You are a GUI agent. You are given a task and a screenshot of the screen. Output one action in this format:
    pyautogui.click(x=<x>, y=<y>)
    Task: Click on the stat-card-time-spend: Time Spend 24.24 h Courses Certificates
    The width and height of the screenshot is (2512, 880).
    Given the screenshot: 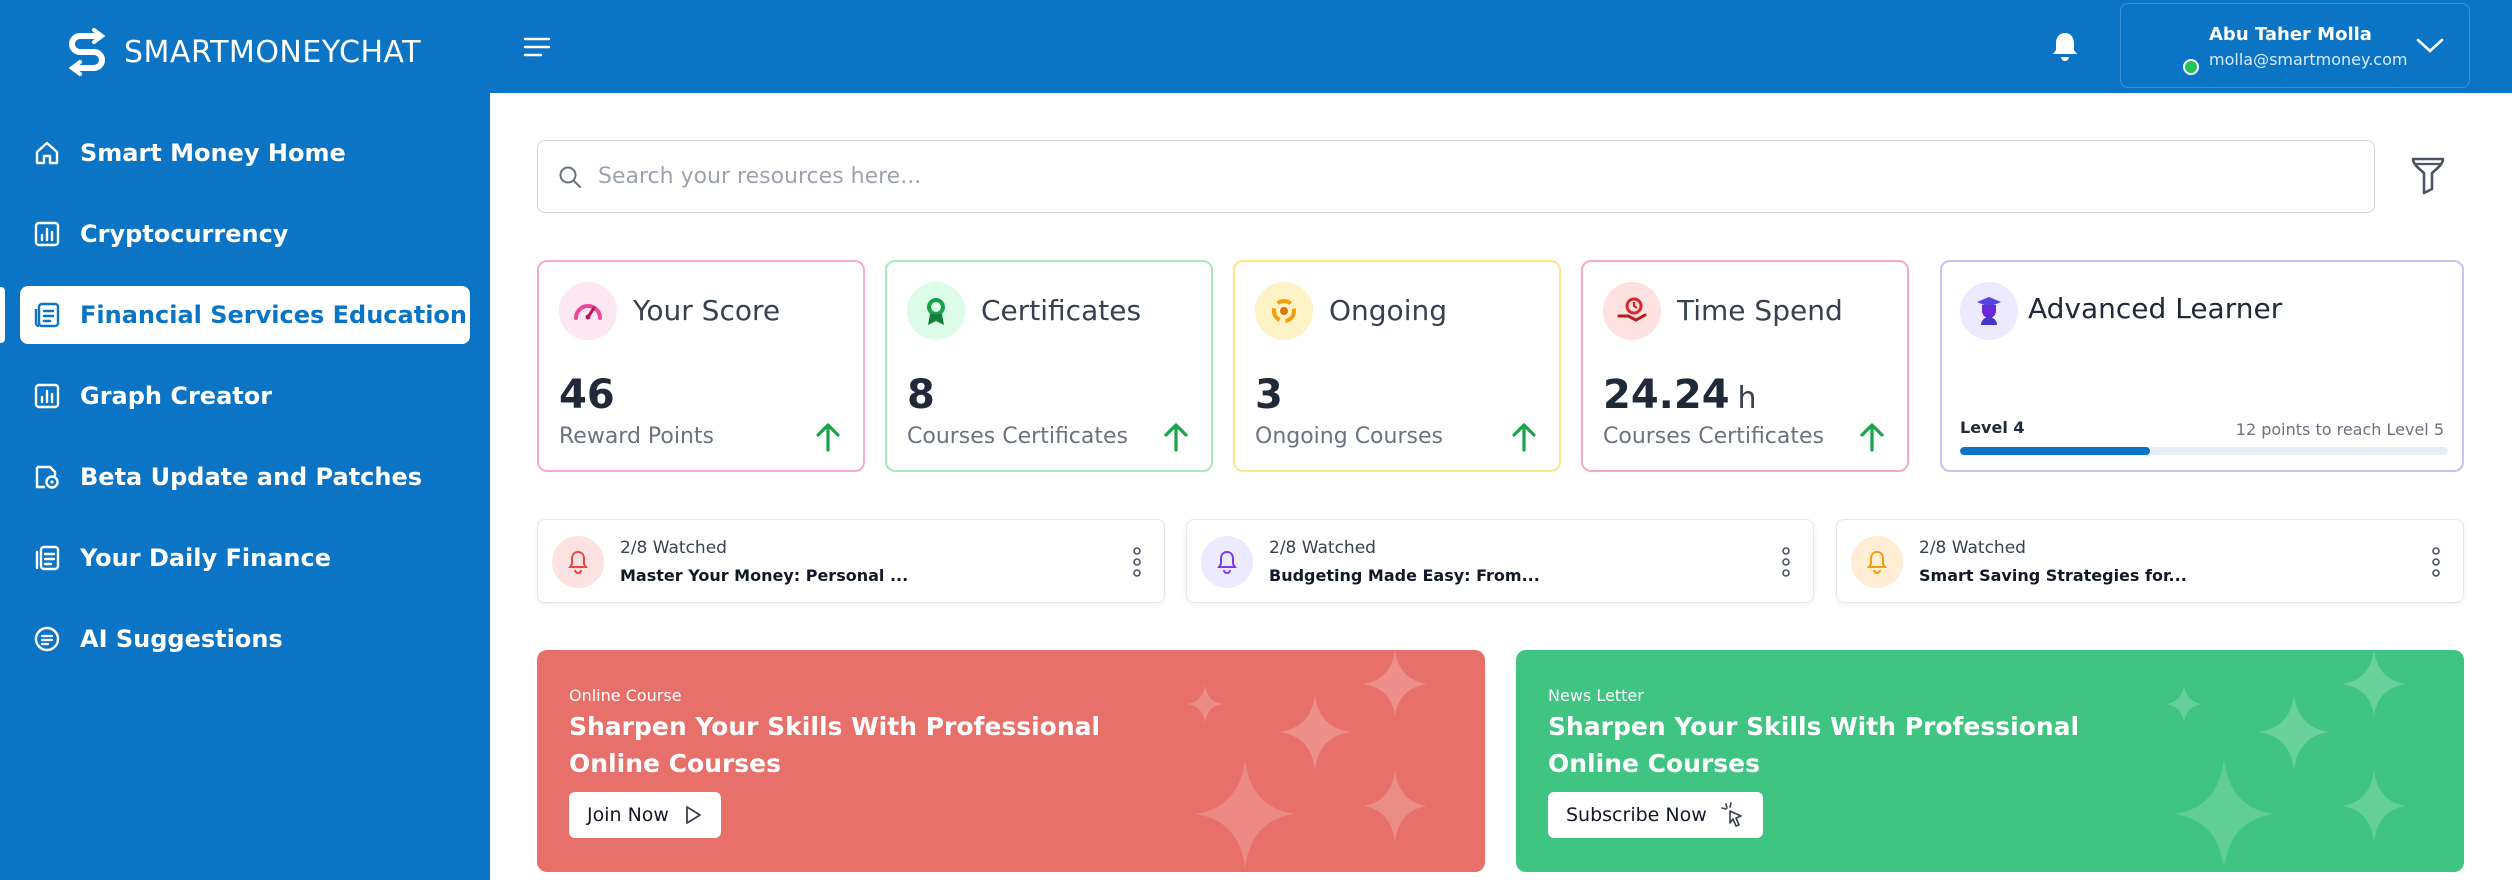 What is the action you would take?
    pyautogui.click(x=1745, y=366)
    